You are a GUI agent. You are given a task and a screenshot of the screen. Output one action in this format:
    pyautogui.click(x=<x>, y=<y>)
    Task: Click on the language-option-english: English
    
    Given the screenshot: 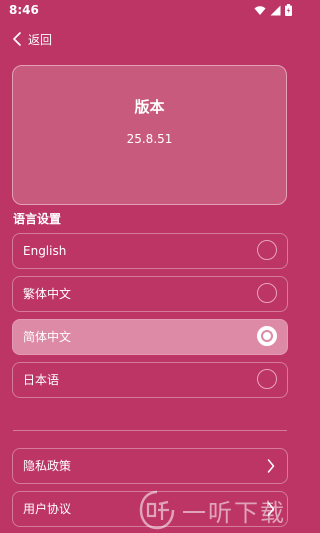 What is the action you would take?
    pyautogui.click(x=150, y=251)
    